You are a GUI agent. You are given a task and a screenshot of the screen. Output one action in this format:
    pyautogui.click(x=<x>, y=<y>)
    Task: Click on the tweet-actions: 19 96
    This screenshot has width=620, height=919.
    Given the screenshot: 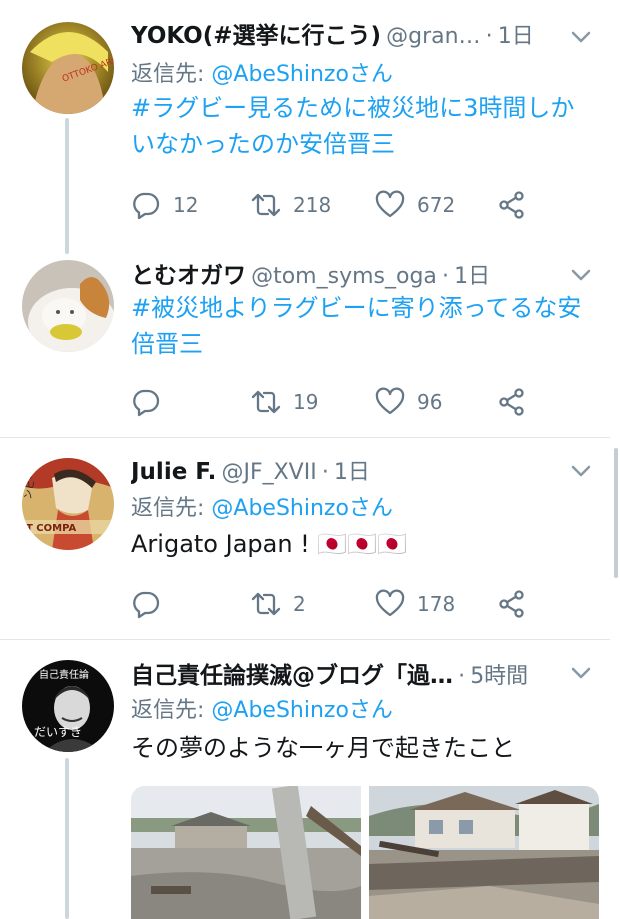 What is the action you would take?
    pyautogui.click(x=331, y=402)
    